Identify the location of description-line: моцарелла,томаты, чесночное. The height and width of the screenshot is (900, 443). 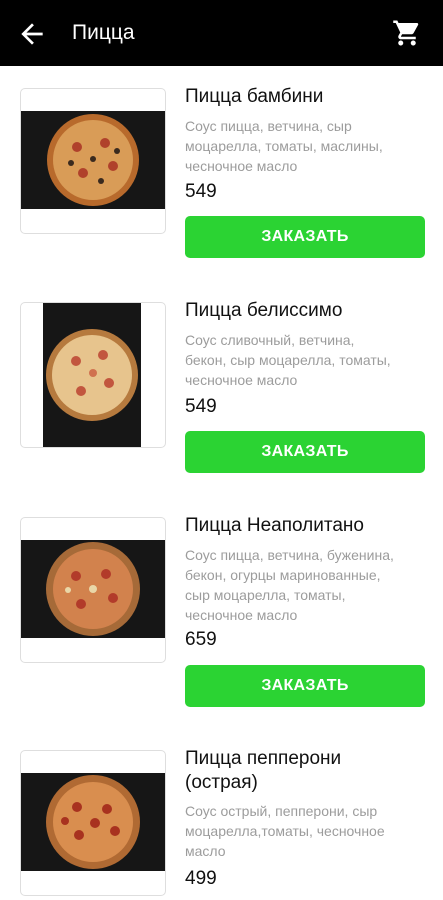
(285, 831).